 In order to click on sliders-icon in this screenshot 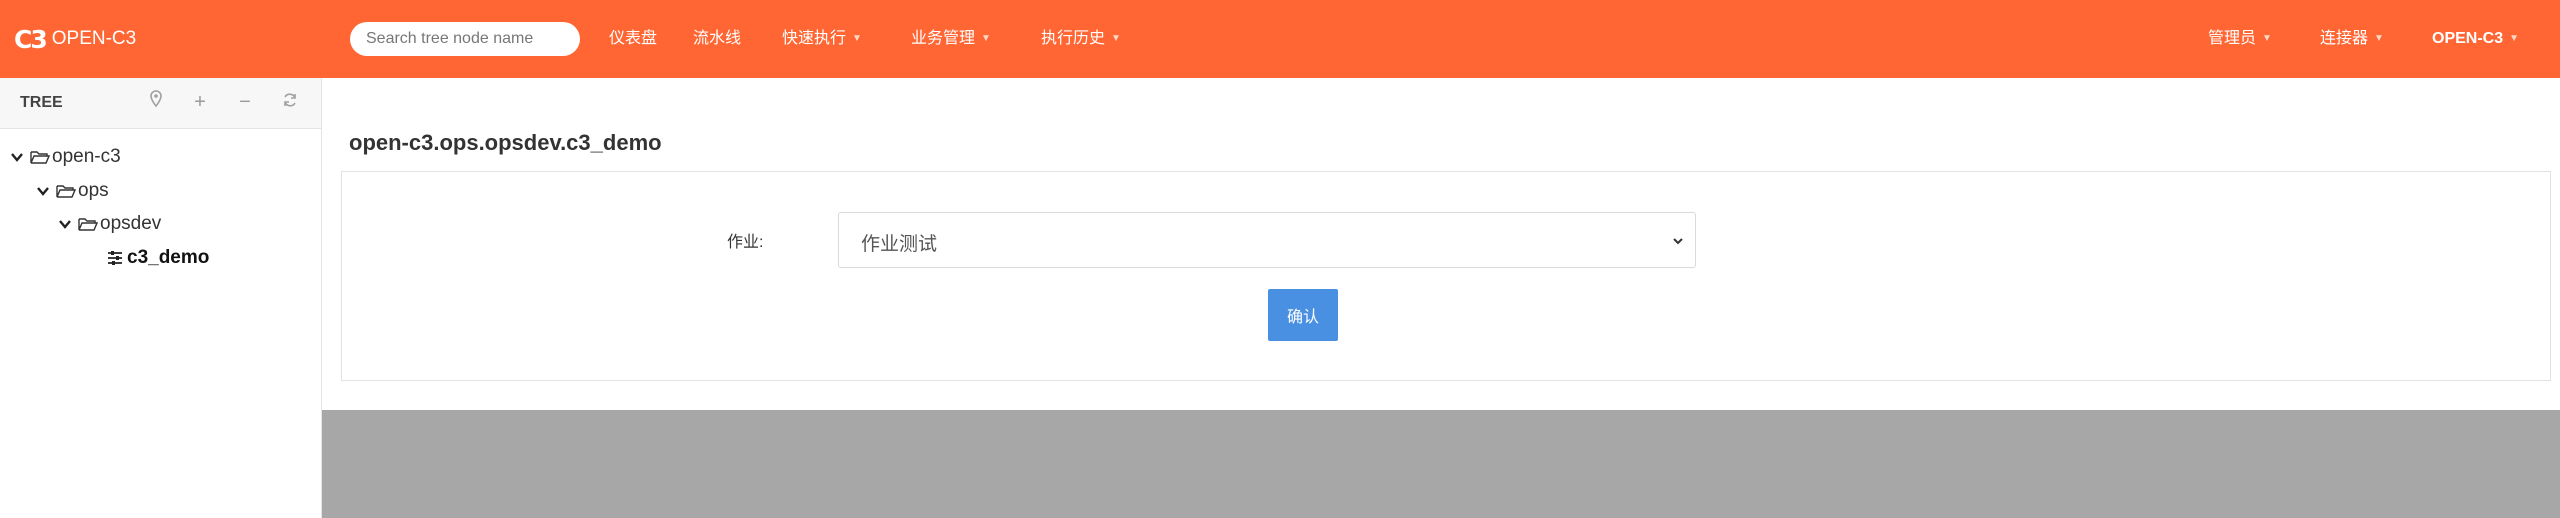, I will do `click(115, 258)`.